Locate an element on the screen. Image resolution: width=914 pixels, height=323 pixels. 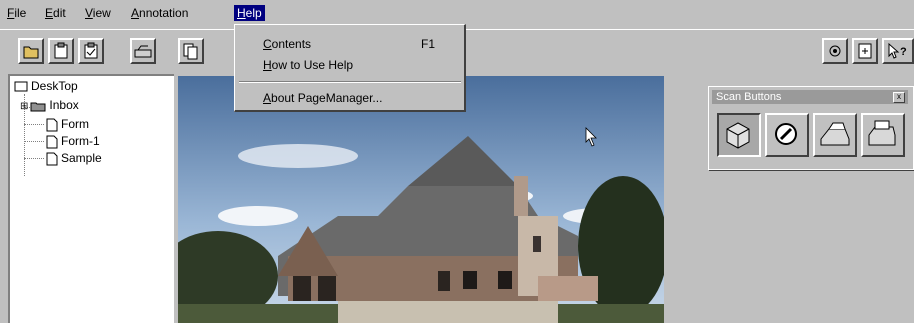
menu-file-label: ile is located at coordinates (20, 13).